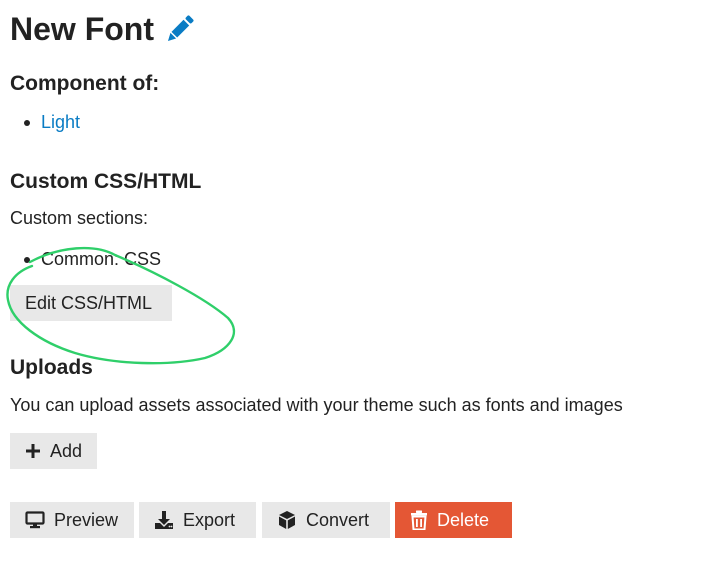 The height and width of the screenshot is (588, 705). Describe the element at coordinates (85, 83) in the screenshot. I see `component-of-heading: Component of:` at that location.